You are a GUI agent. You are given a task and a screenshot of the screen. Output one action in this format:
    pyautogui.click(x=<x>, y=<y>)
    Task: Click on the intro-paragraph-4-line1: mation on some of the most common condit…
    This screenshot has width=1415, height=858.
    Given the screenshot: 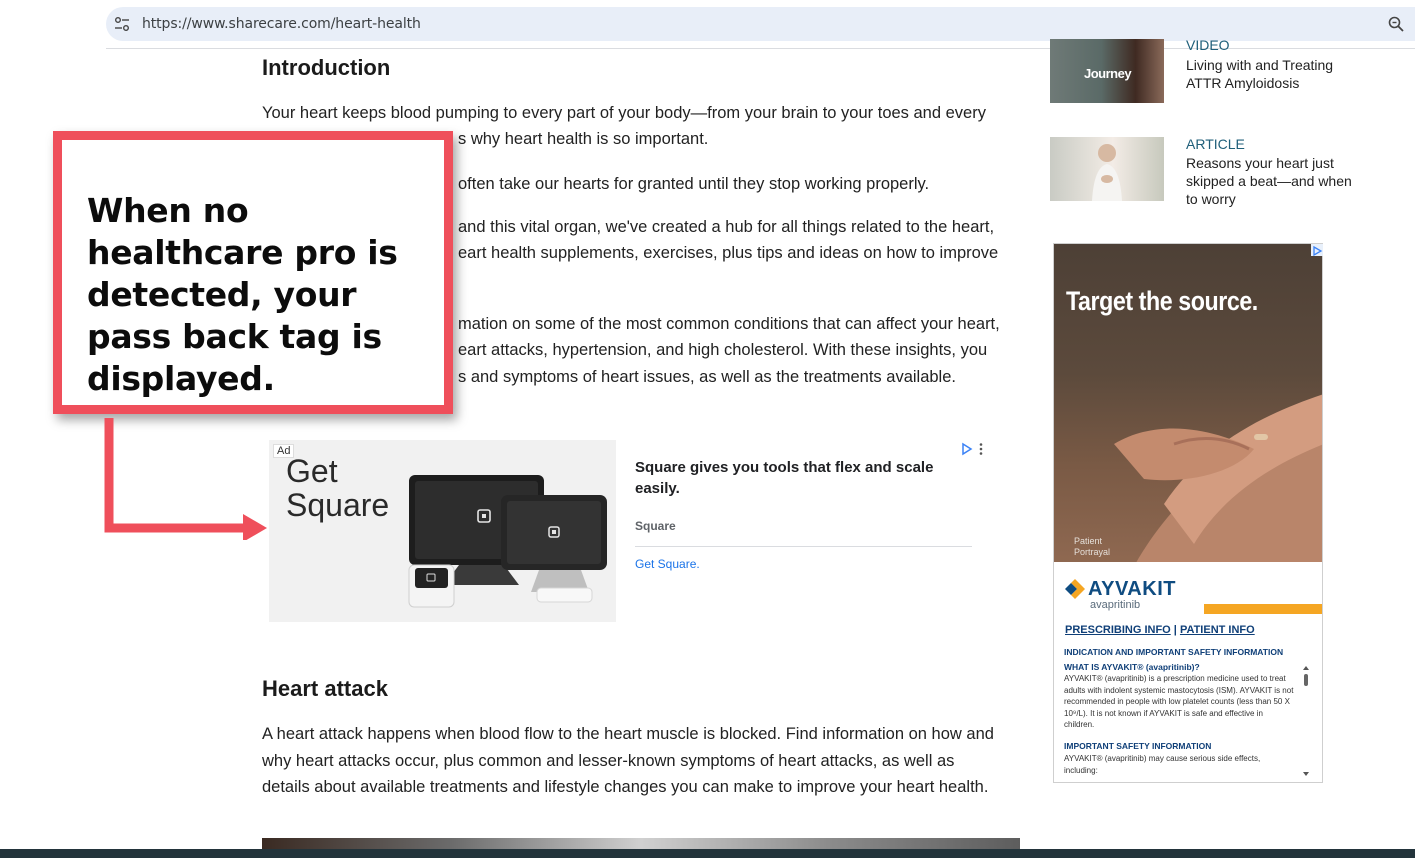 What is the action you would take?
    pyautogui.click(x=729, y=324)
    